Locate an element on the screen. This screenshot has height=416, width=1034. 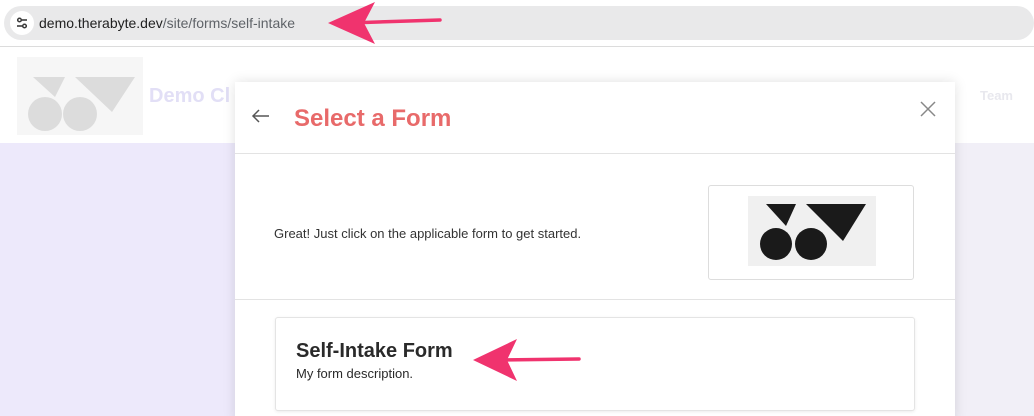
close-icon is located at coordinates (928, 109).